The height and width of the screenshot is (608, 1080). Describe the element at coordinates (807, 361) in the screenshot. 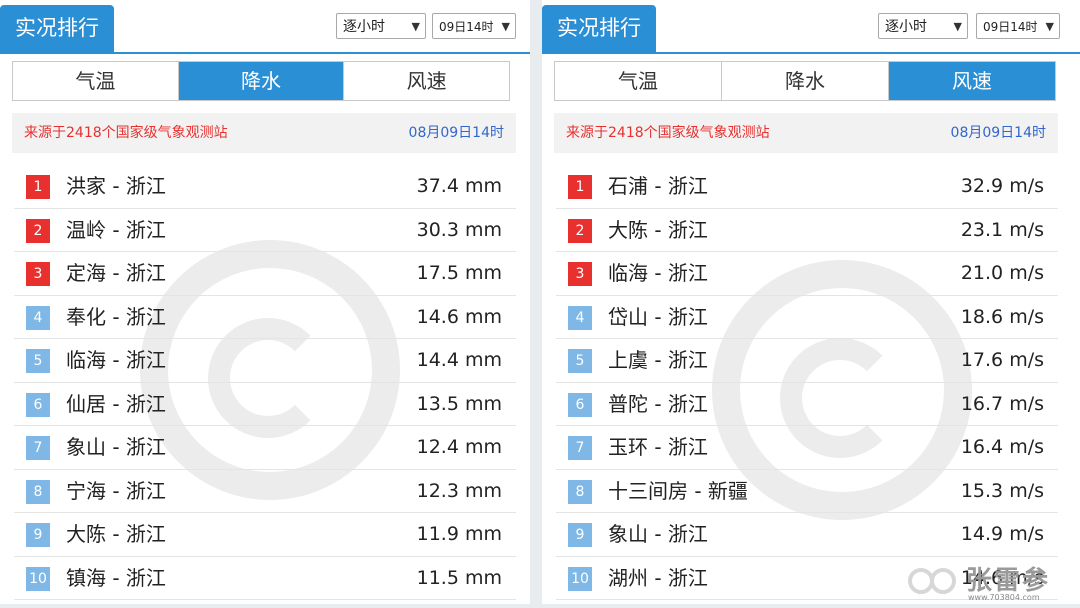

I see `list-item: 5 上虞 - 浙江 17.6 m/s` at that location.